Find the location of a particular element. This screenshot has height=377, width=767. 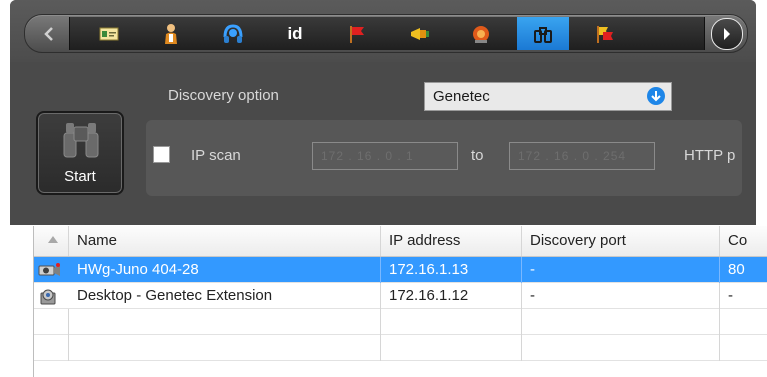

toolbar-button-cards is located at coordinates (109, 33).